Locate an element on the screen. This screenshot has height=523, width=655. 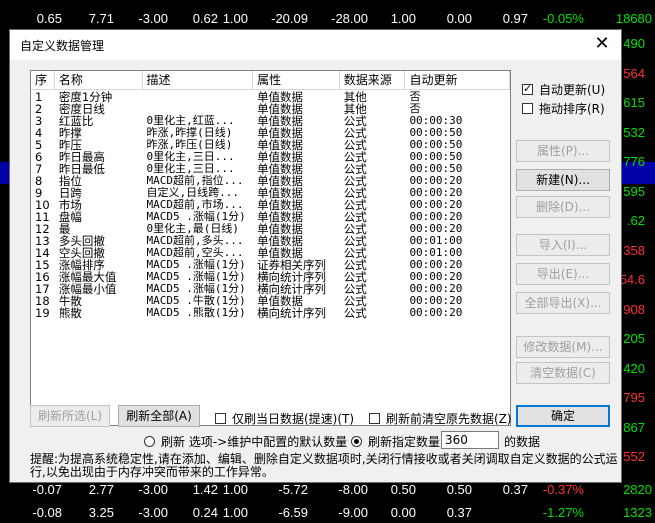
refresh-custom-radio-dot is located at coordinates (356, 441).